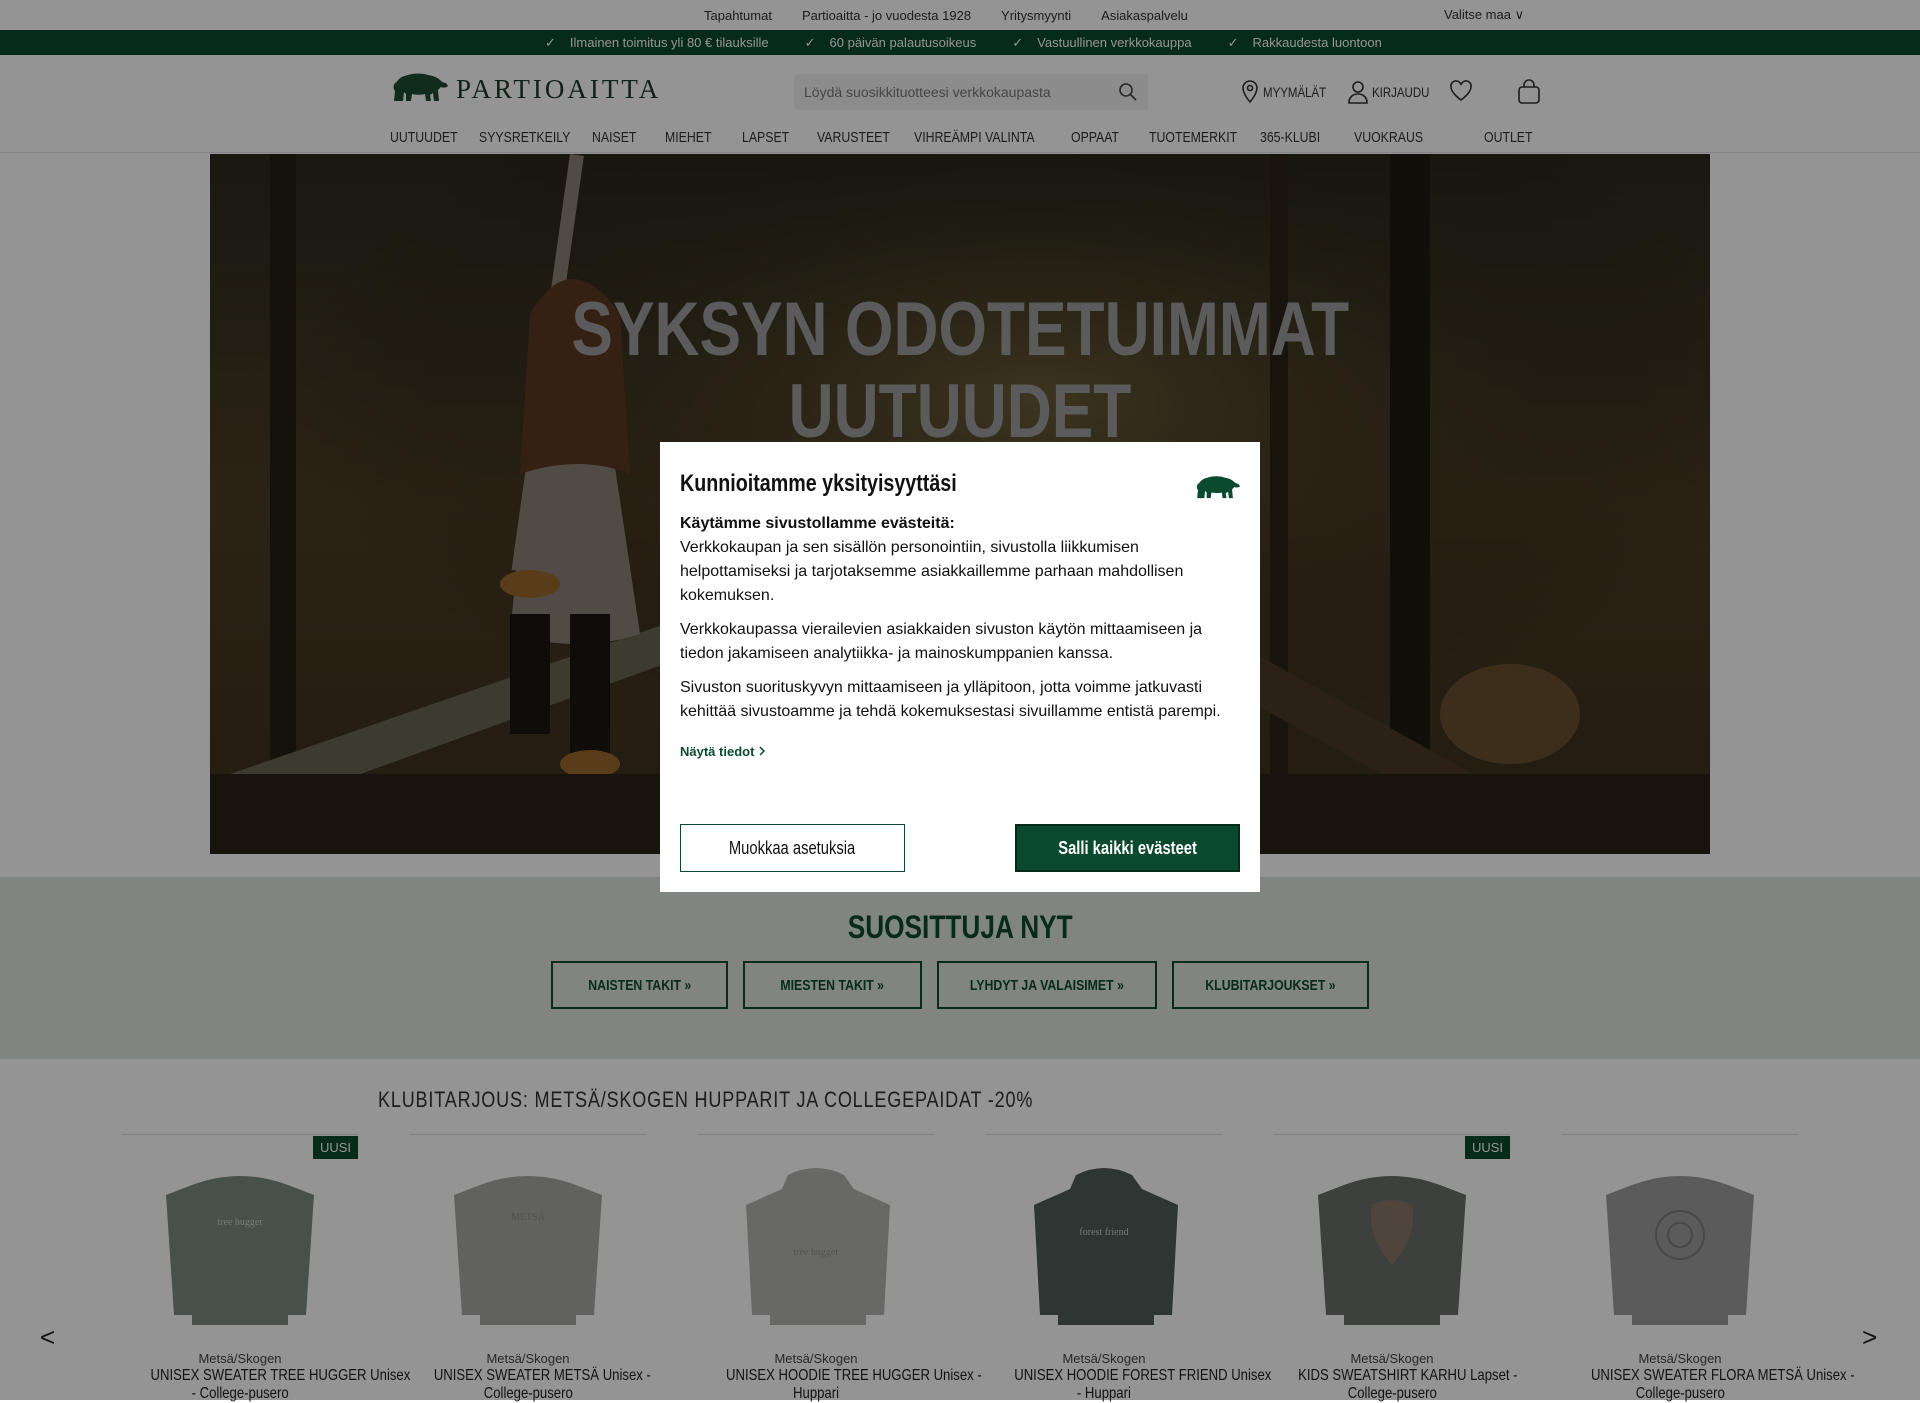  I want to click on edit-settings-button: Muokkaa asetuksia, so click(792, 848).